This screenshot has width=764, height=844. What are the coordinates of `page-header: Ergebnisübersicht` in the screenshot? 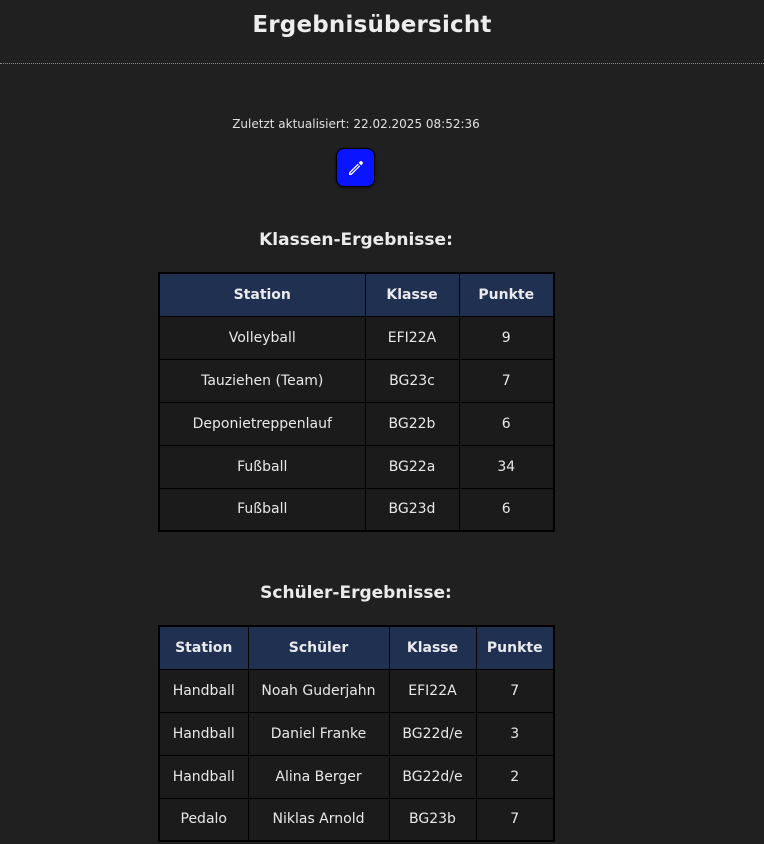 It's located at (382, 32).